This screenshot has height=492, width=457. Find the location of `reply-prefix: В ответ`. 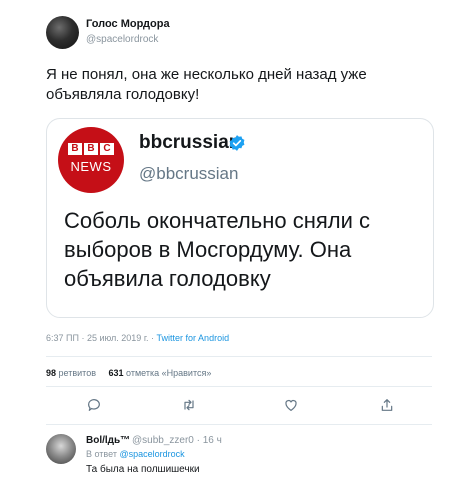

reply-prefix: В ответ is located at coordinates (101, 454).